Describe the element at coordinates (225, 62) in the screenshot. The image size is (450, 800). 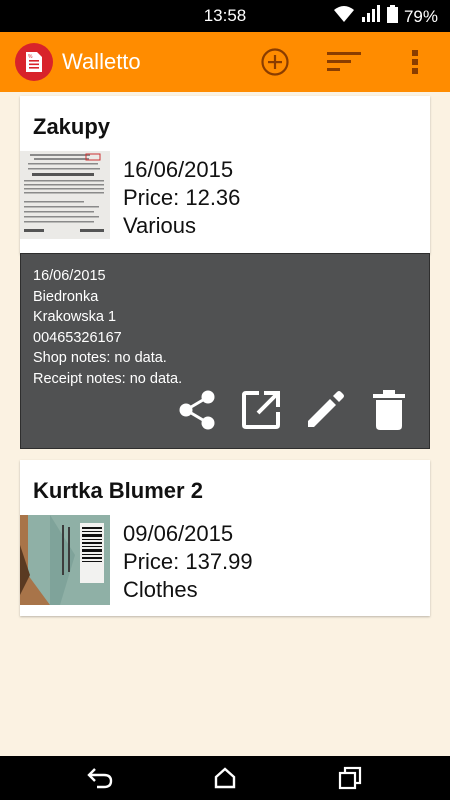
I see `app-bar: % Walletto` at that location.